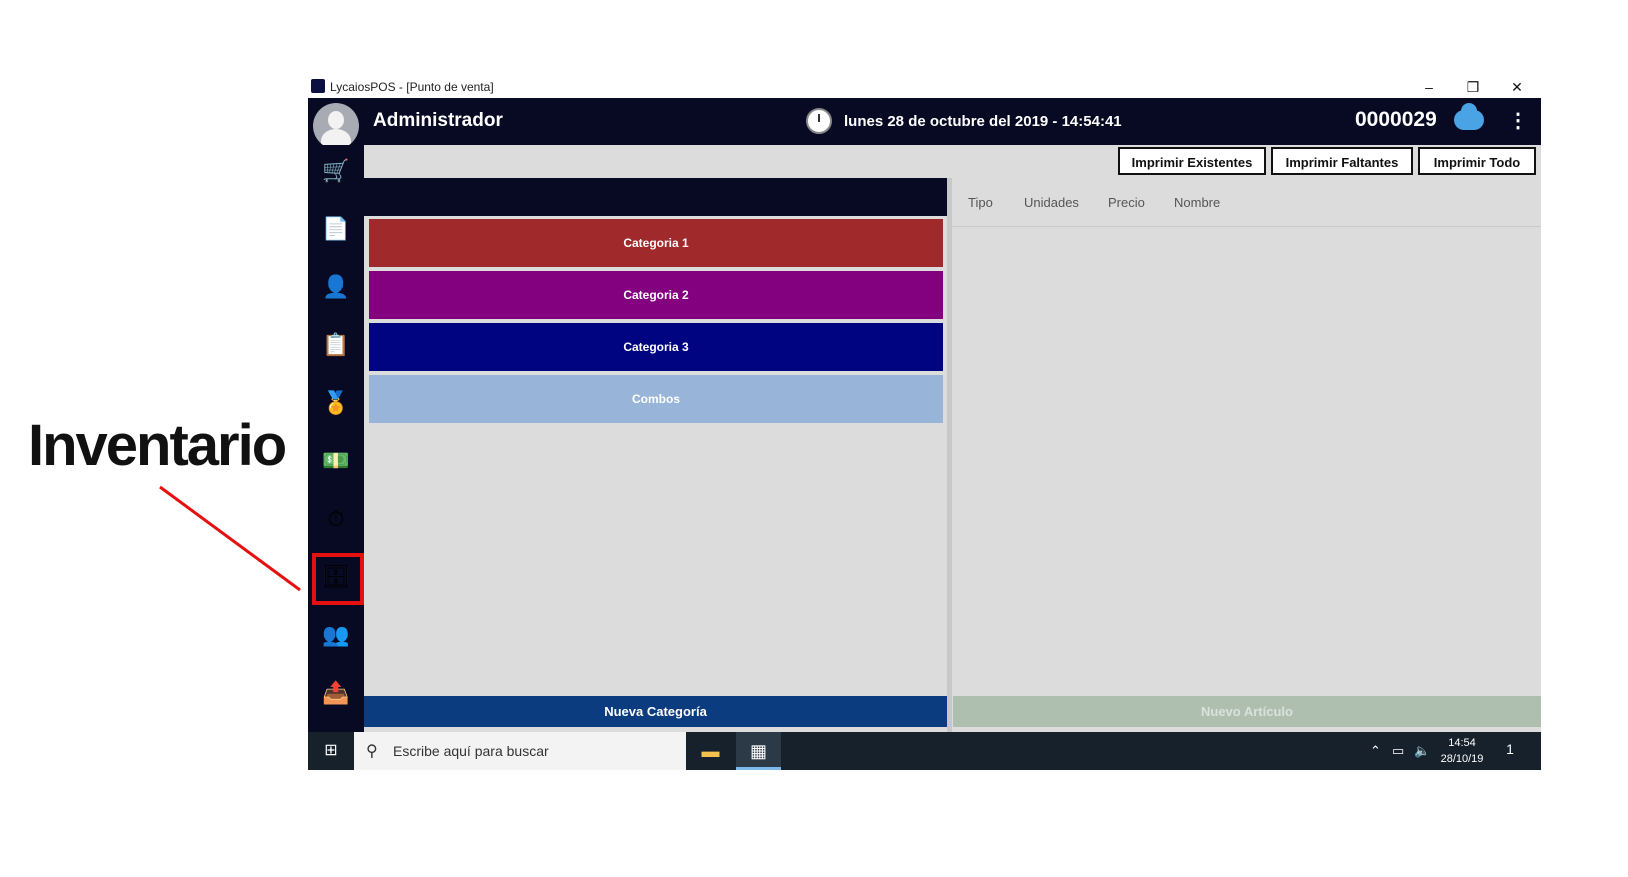  I want to click on panel-divider, so click(949, 455).